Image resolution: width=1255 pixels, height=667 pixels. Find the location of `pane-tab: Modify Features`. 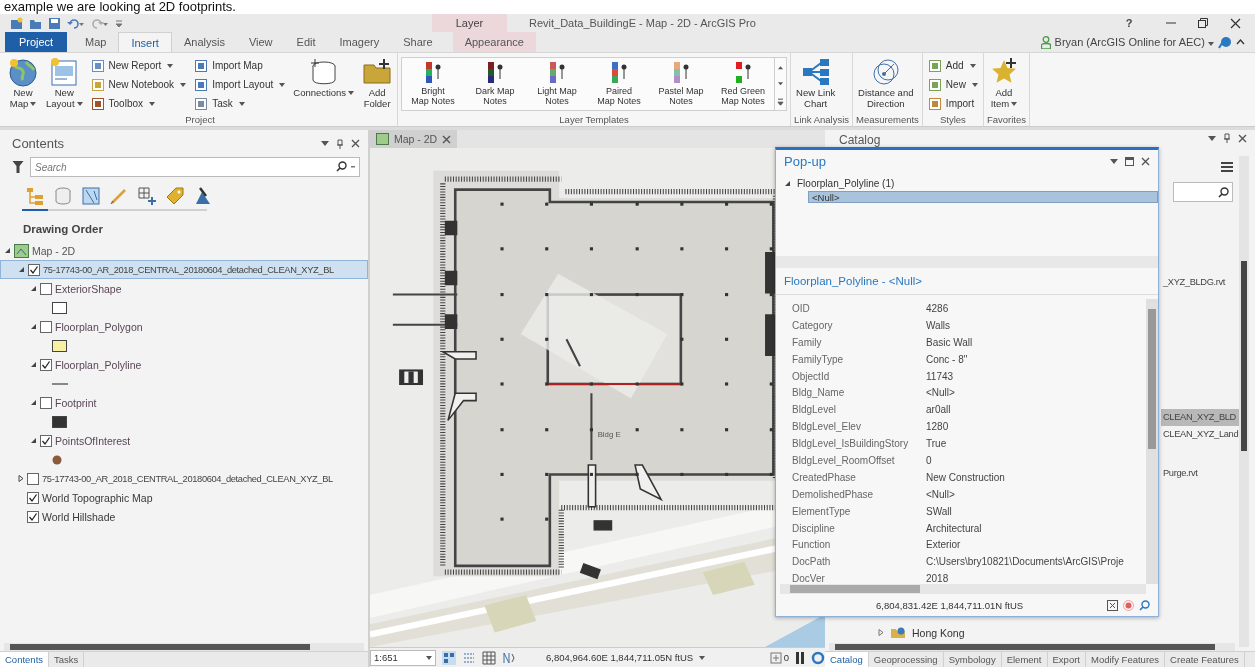

pane-tab: Modify Features is located at coordinates (1126, 659).